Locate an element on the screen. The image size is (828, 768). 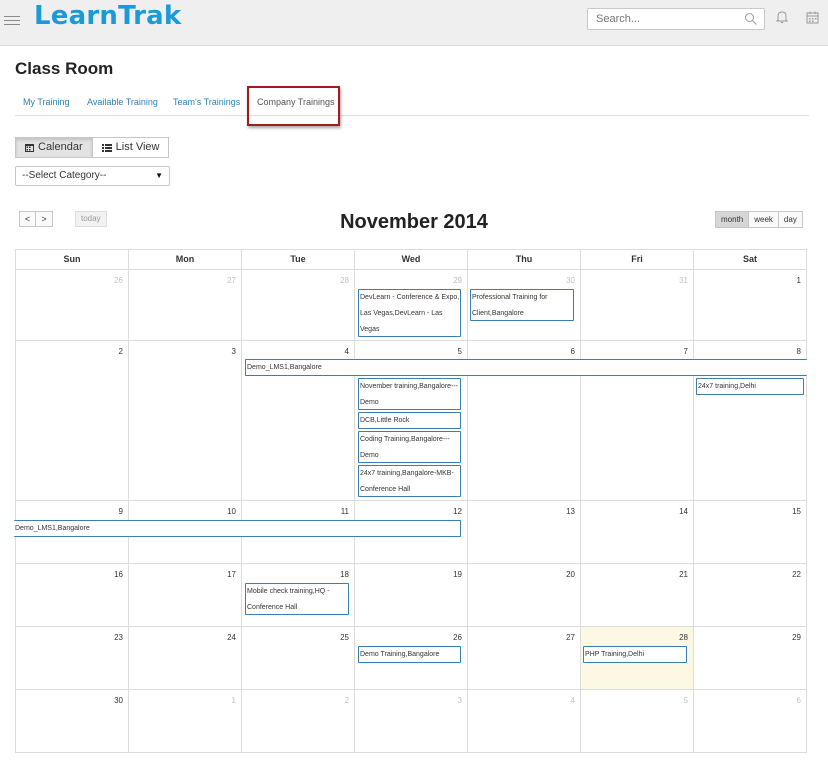
dow-header: Sun is located at coordinates (71, 259).